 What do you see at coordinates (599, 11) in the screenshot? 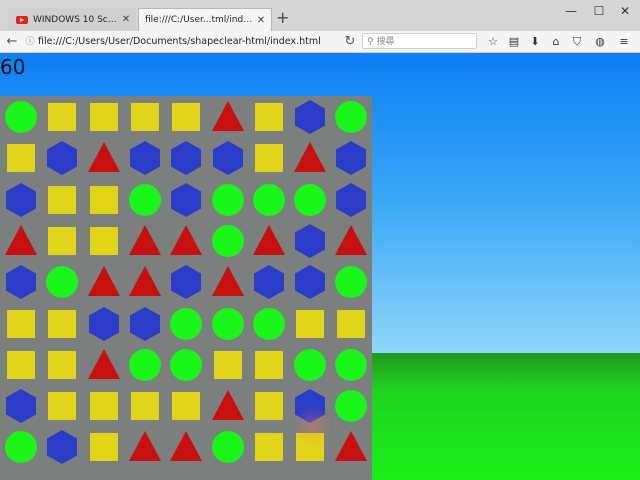
I see `maximize-icon: ☐` at bounding box center [599, 11].